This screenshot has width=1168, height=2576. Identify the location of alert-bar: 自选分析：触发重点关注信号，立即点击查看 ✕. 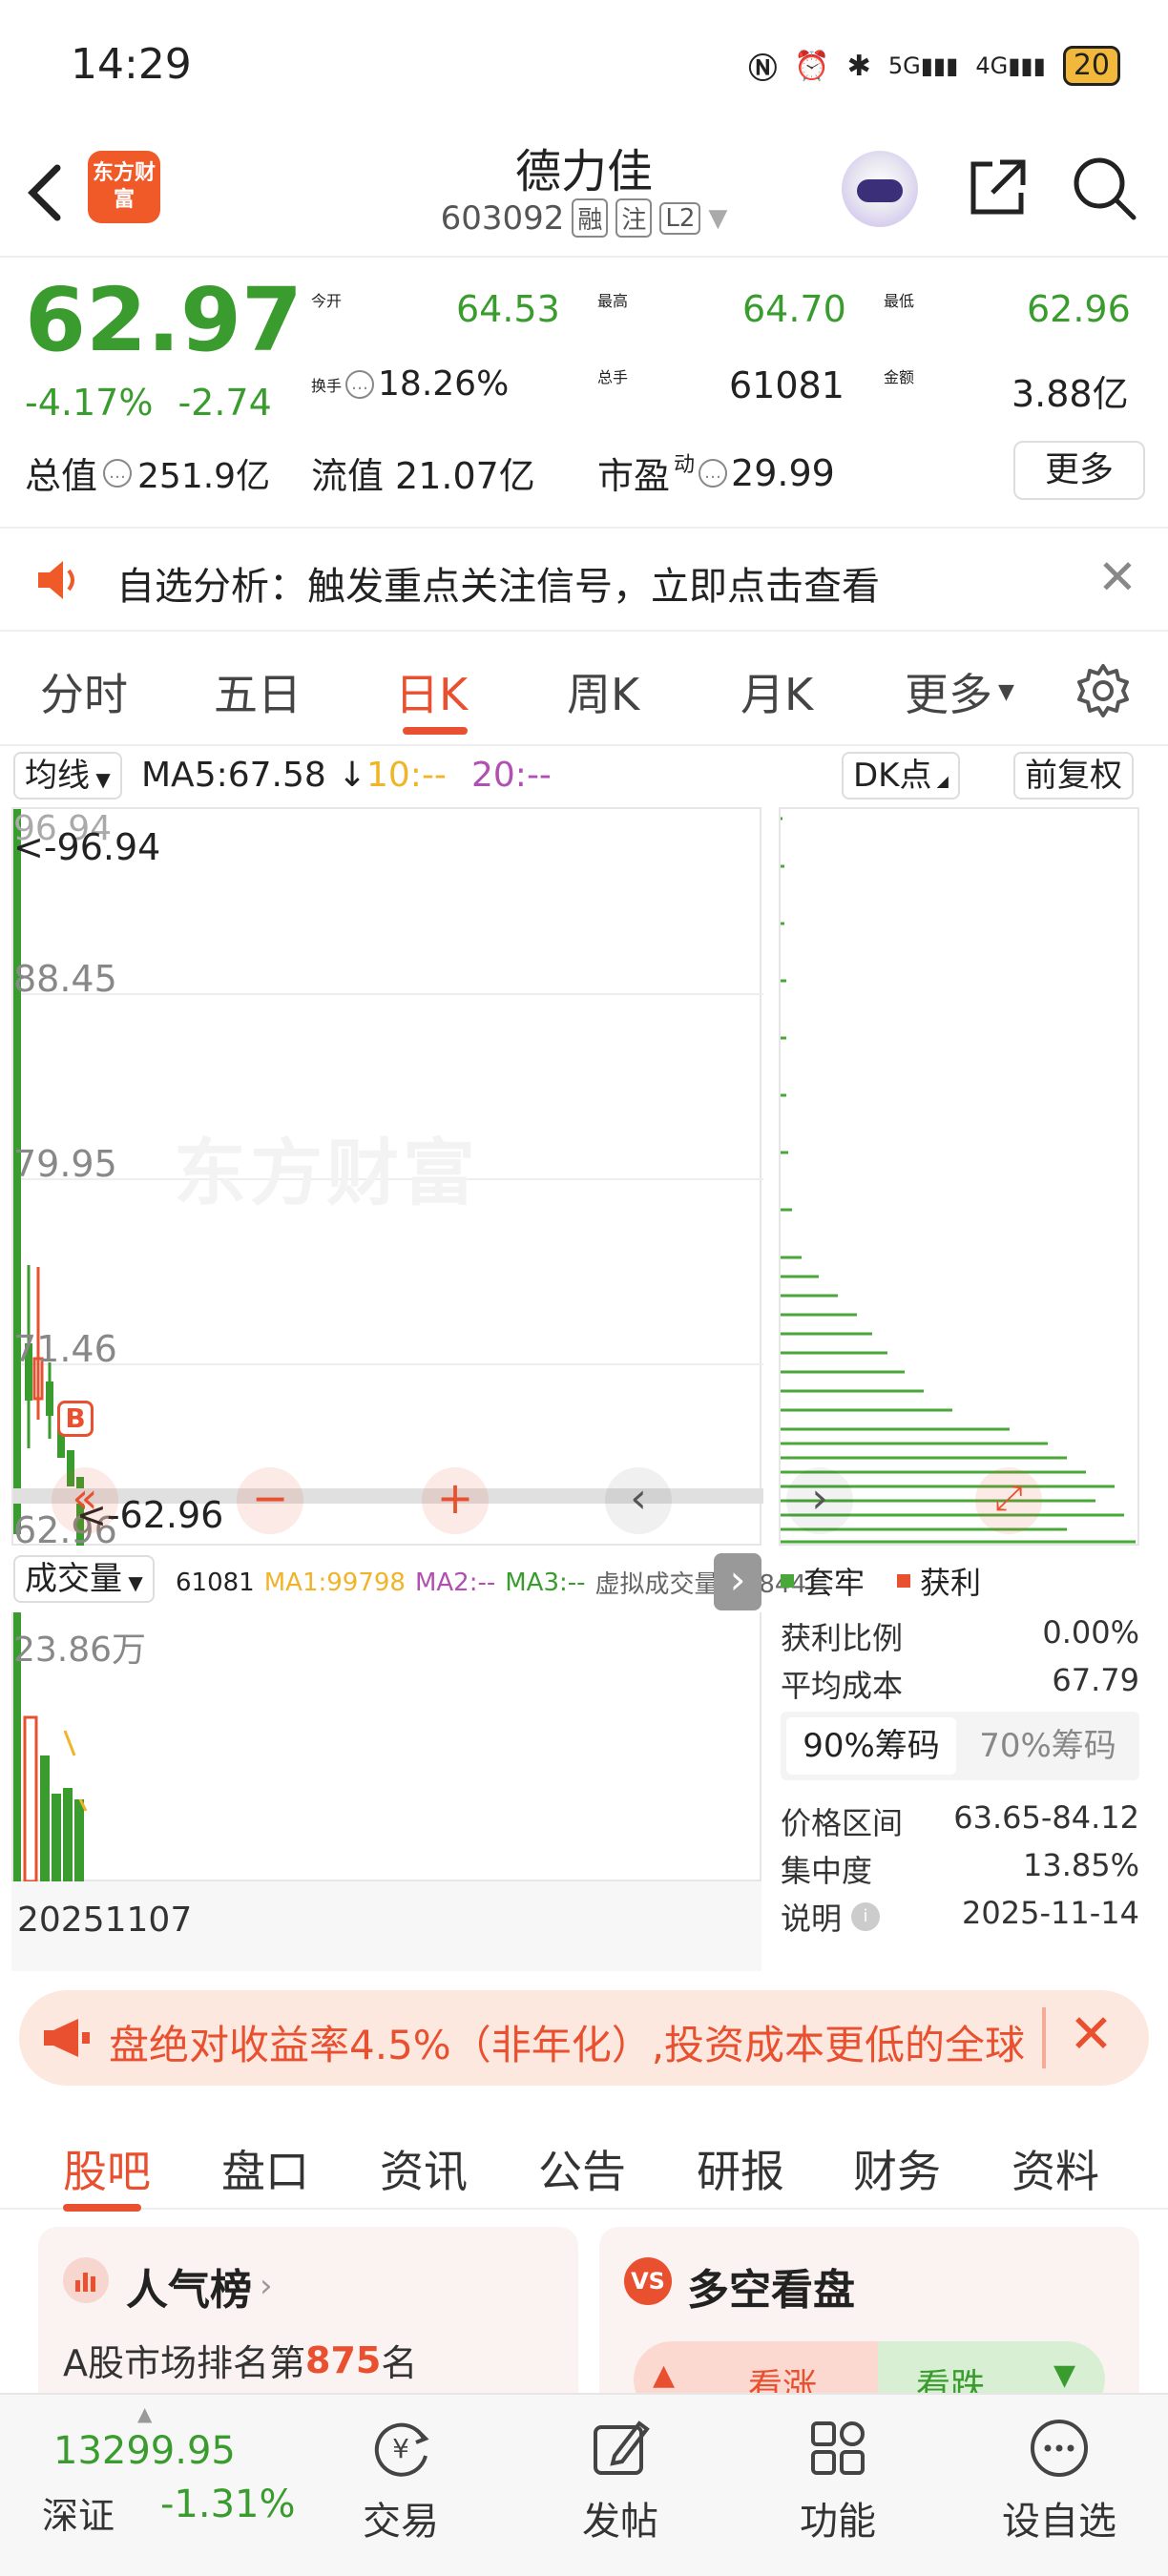
(584, 579).